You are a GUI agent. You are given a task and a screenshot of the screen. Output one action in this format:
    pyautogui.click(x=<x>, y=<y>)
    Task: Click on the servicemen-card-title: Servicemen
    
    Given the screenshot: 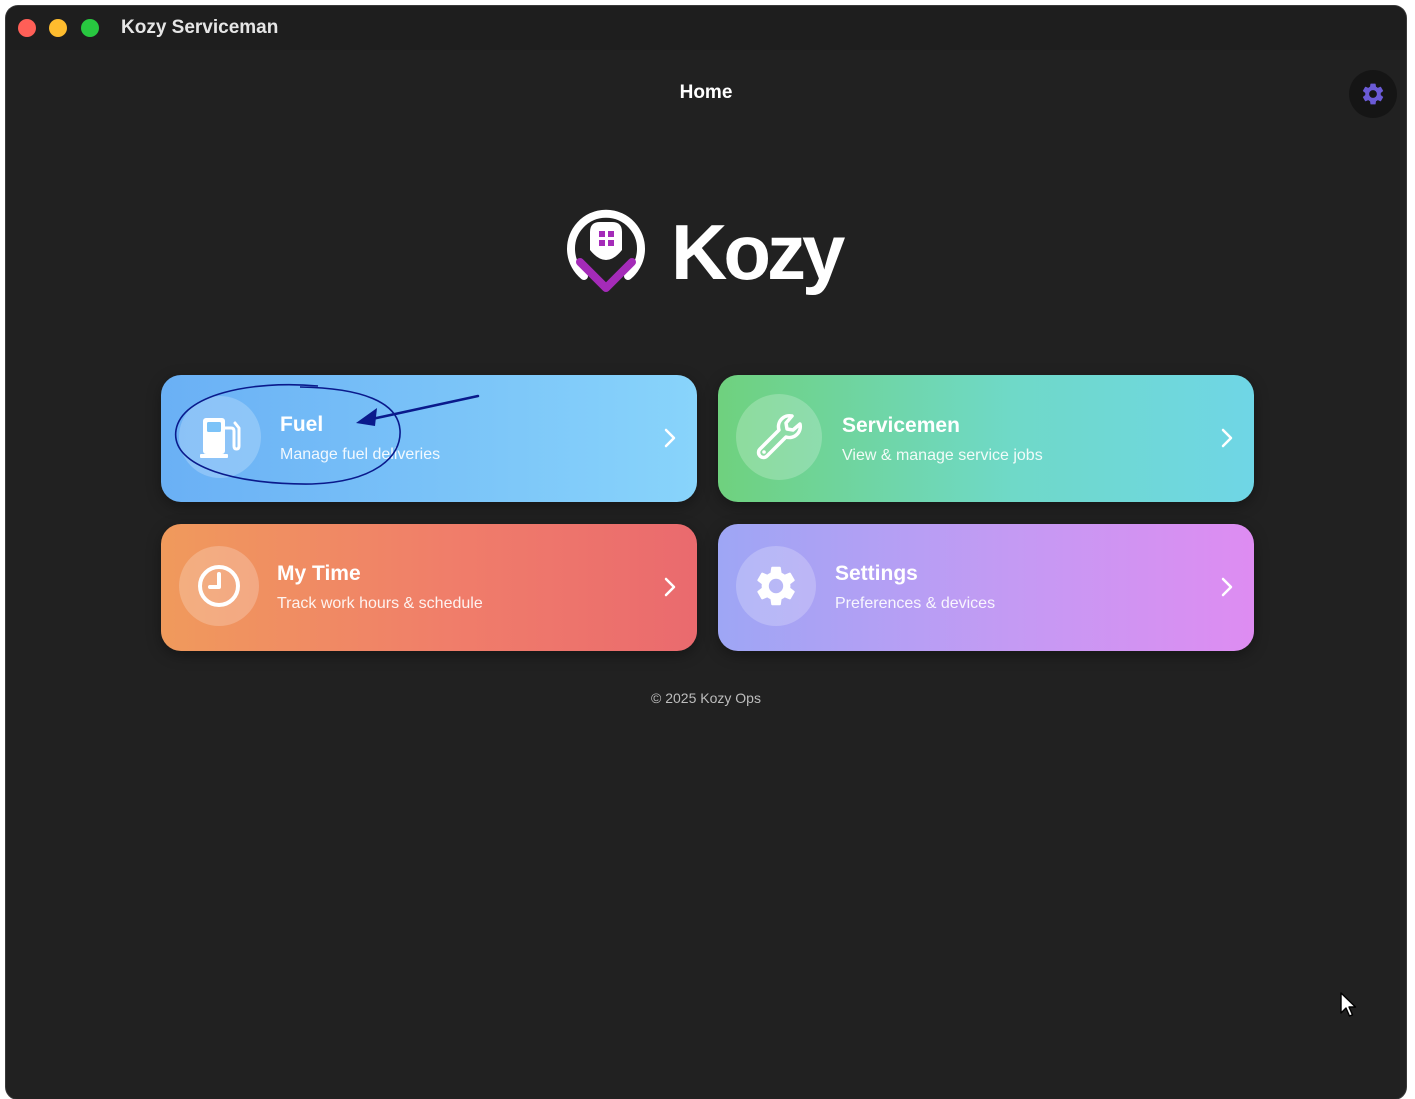 What is the action you would take?
    pyautogui.click(x=901, y=425)
    